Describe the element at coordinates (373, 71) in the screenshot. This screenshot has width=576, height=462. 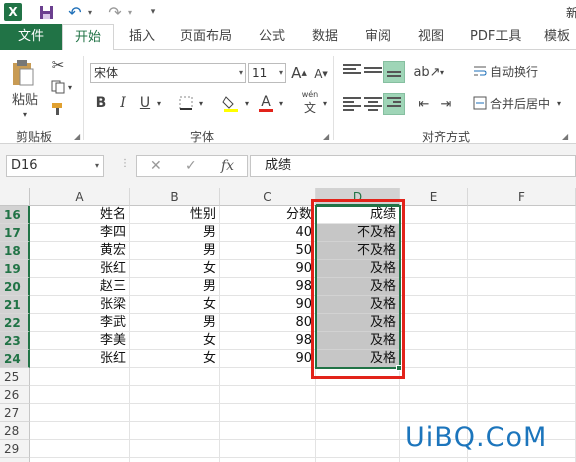
I see `align-middle-icon` at that location.